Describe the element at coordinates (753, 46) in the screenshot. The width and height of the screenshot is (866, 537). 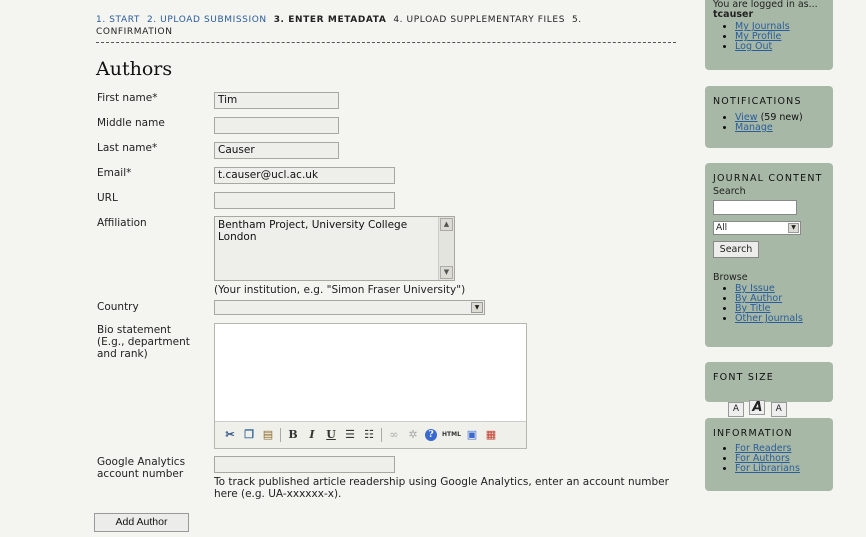
I see `log-out-link: Log Out` at that location.